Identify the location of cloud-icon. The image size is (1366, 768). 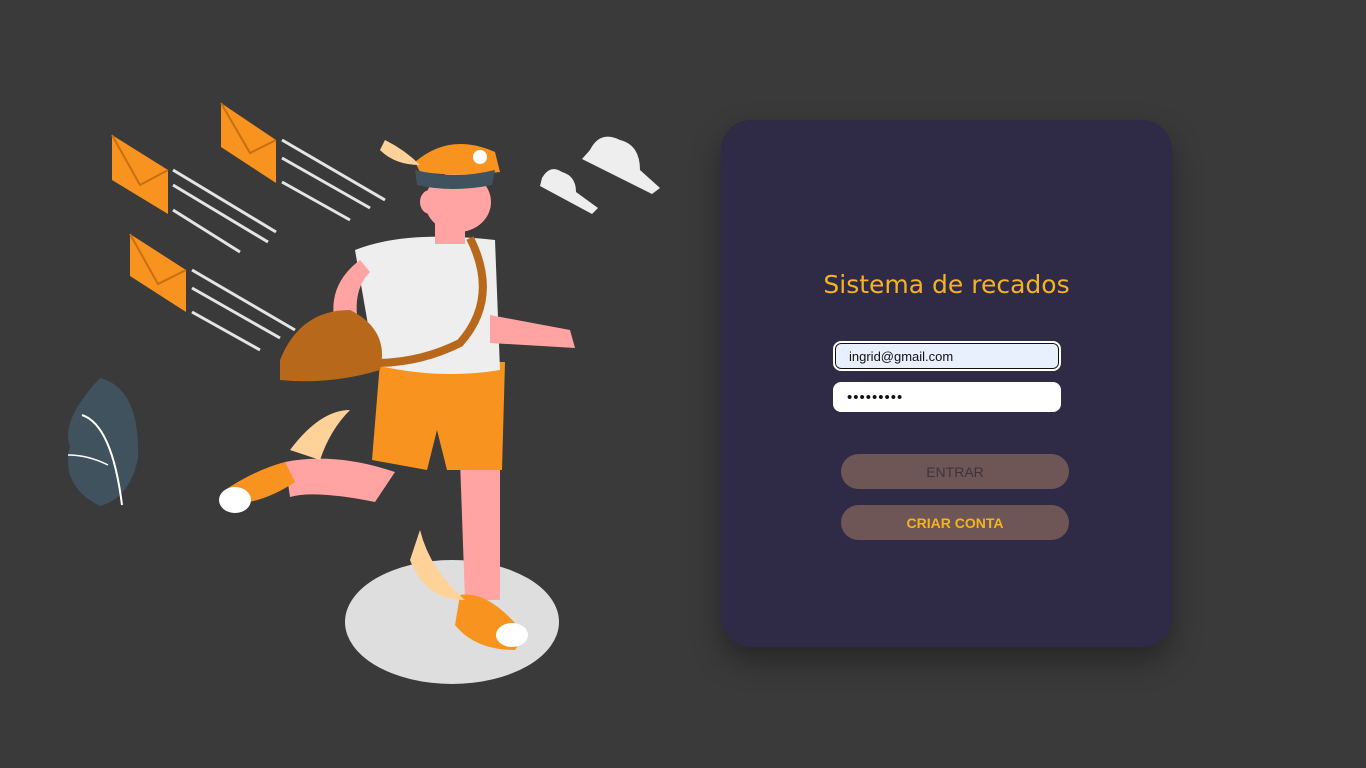
(600, 175).